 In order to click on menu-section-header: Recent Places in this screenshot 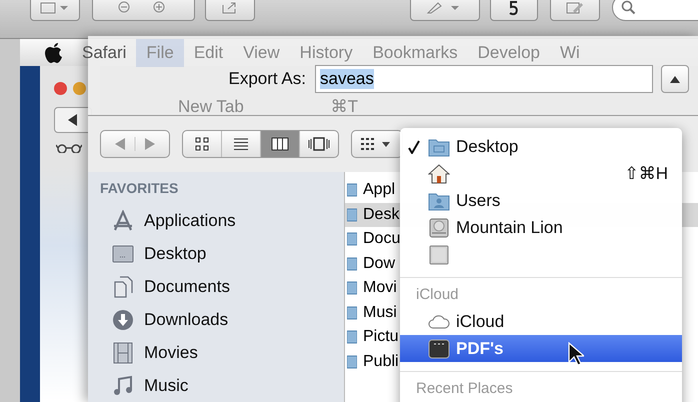, I will do `click(464, 389)`.